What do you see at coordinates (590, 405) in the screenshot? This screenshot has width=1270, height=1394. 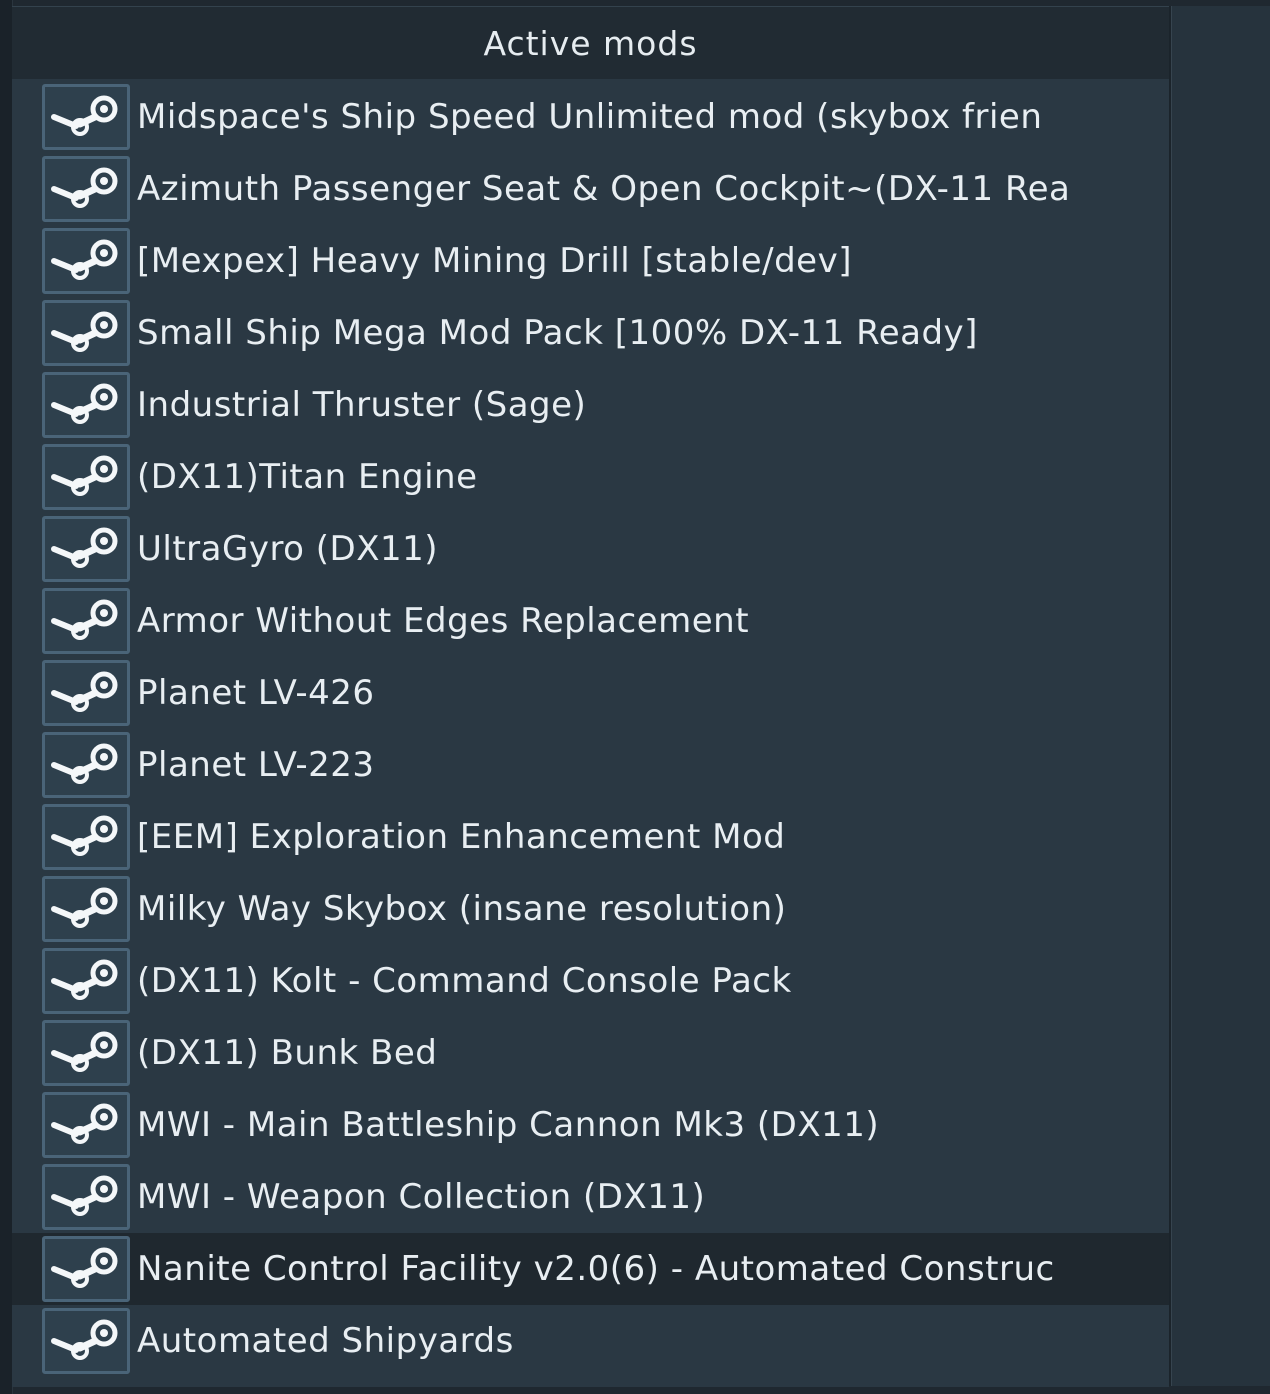 I see `mod-list-item: Industrial Thruster (Sage)` at bounding box center [590, 405].